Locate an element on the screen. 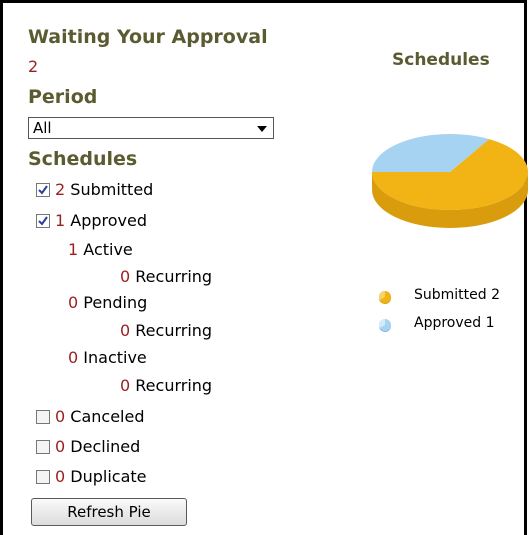  declined-label: 0 Declined is located at coordinates (97, 447).